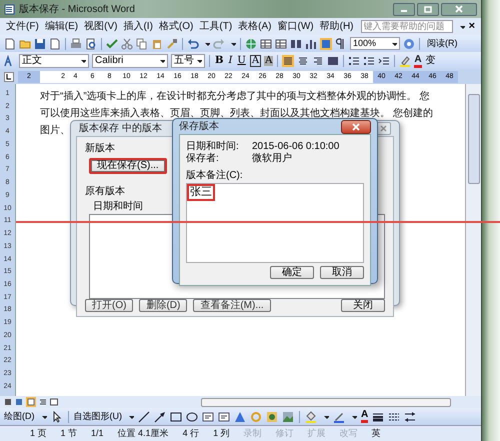 The height and width of the screenshot is (441, 500). What do you see at coordinates (143, 433) in the screenshot?
I see `status-item: 位置 4.1厘米` at bounding box center [143, 433].